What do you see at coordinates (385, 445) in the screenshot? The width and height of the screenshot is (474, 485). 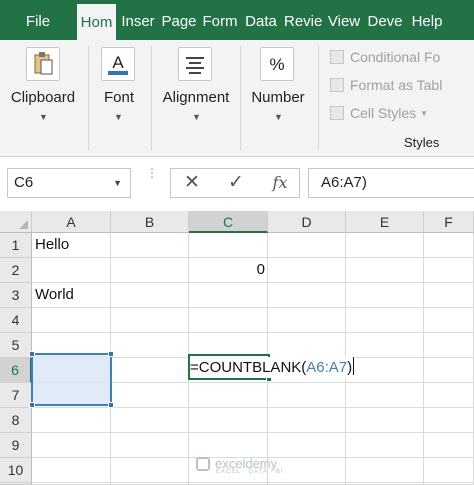 I see `cell-e9` at bounding box center [385, 445].